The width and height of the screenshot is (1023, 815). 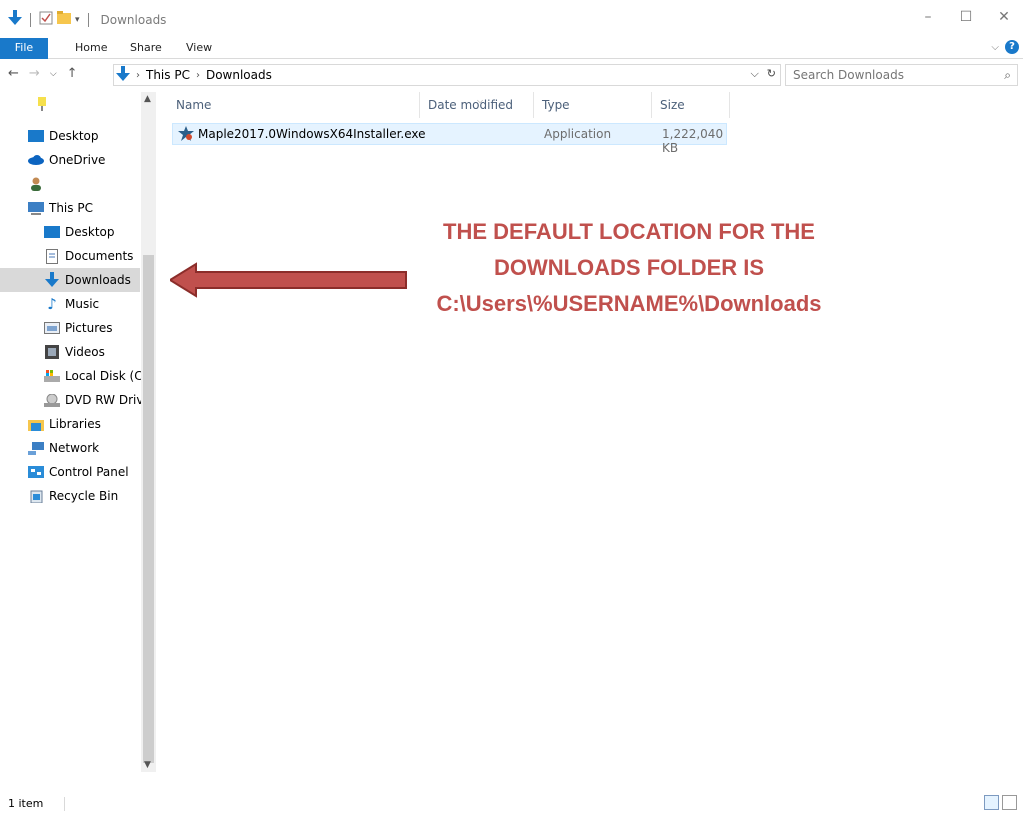 I want to click on navigation-buttons: ← → ⌵ ↑, so click(x=43, y=73).